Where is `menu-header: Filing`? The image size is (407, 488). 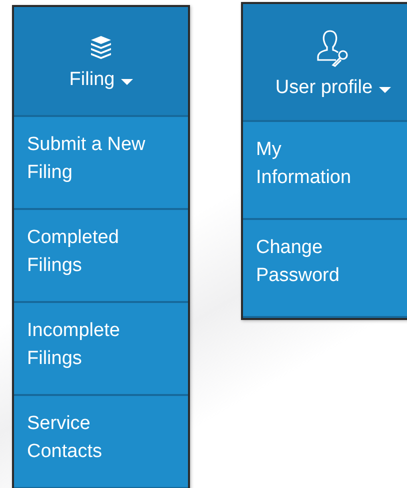
menu-header: Filing is located at coordinates (101, 62).